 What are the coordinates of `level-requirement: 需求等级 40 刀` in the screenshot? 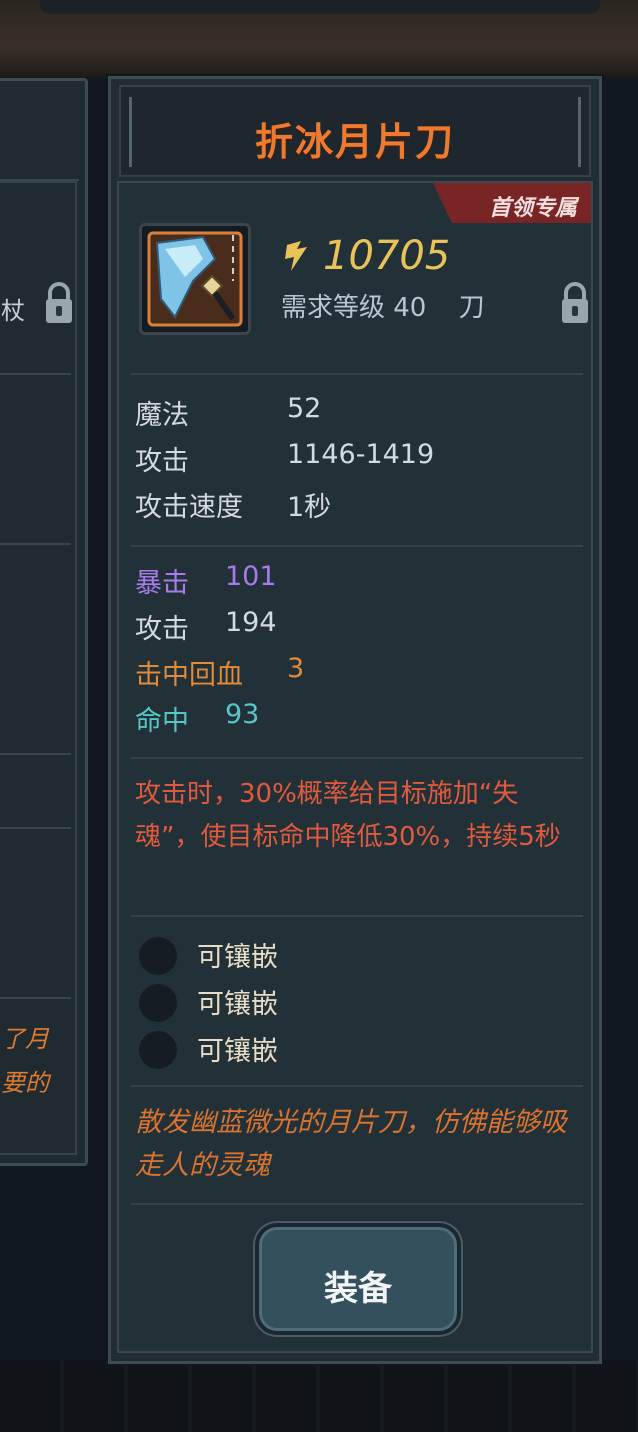 It's located at (383, 305).